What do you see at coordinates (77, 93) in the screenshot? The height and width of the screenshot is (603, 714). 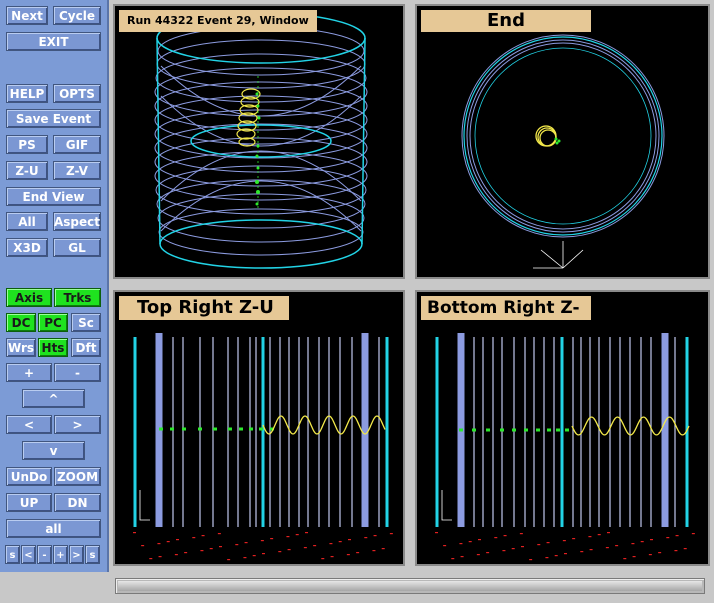 I see `opts-button: OPTS` at bounding box center [77, 93].